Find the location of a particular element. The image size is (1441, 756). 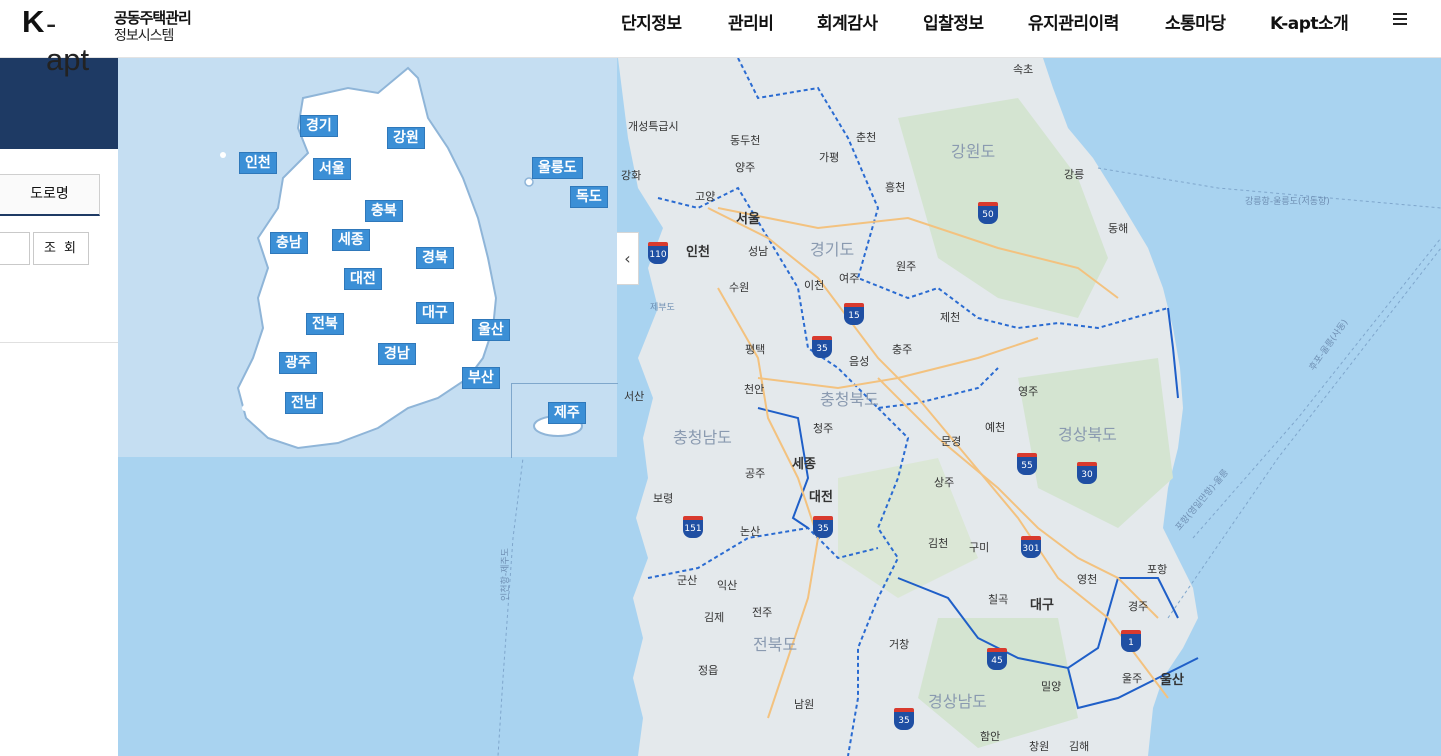

highway-shield: 45 is located at coordinates (997, 659).